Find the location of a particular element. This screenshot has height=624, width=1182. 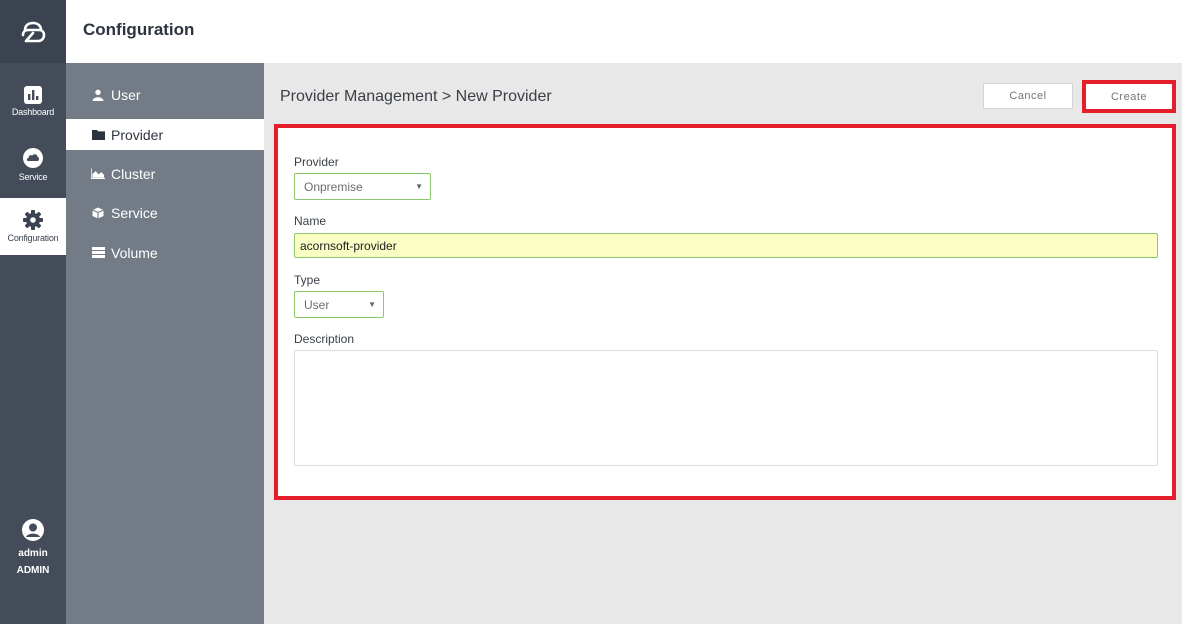

app-logo is located at coordinates (33, 31).